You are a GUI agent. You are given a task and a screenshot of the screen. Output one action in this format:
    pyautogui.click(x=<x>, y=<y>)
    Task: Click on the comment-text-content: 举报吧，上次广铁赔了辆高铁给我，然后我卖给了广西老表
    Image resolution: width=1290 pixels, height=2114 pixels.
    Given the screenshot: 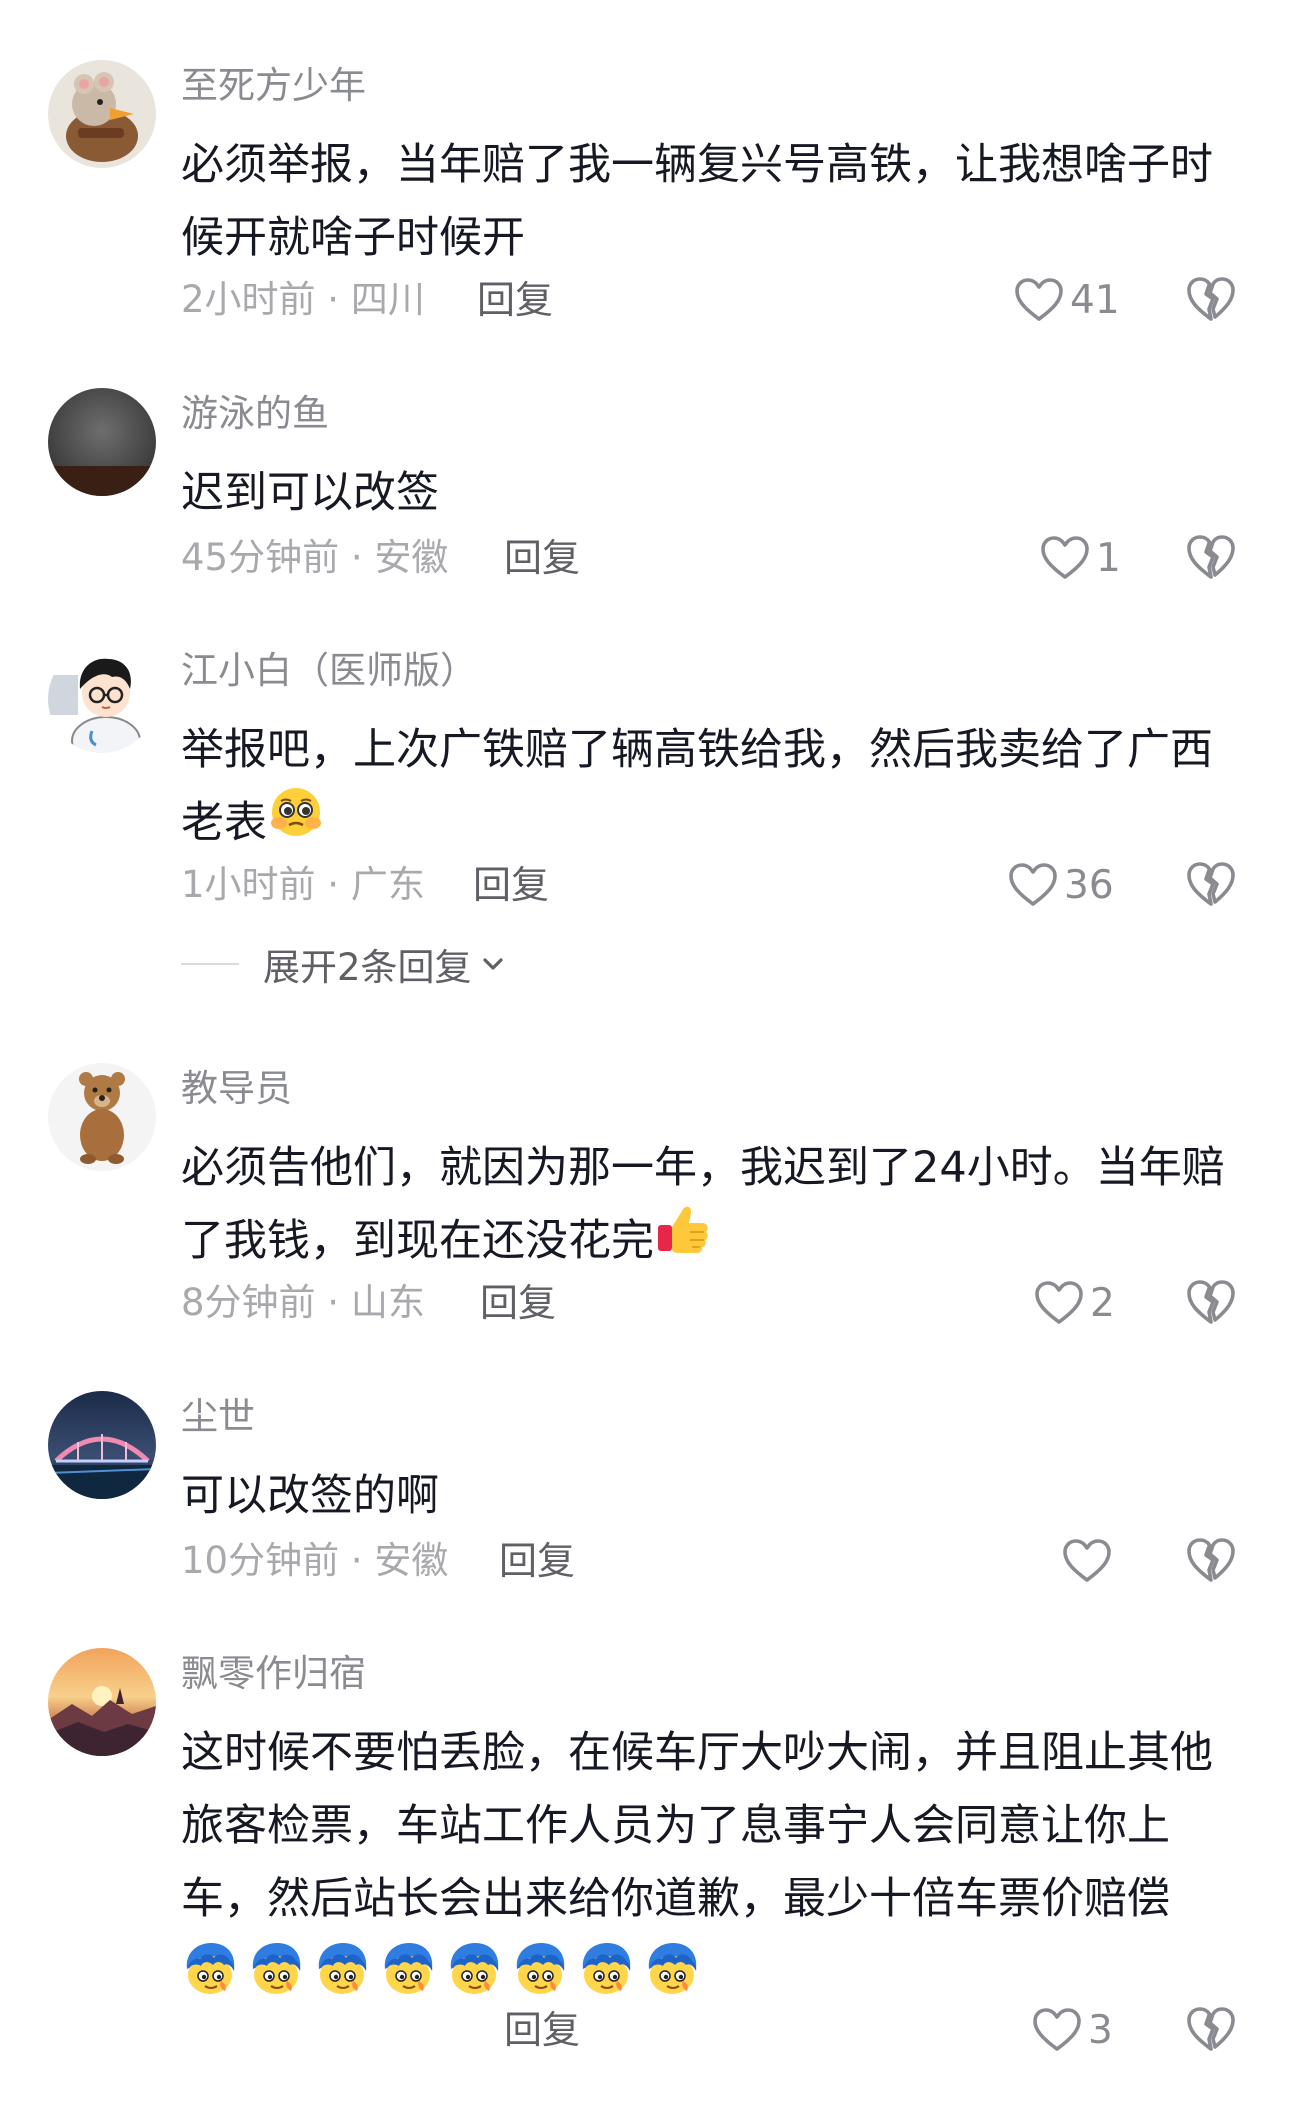 What is the action you would take?
    pyautogui.click(x=697, y=786)
    